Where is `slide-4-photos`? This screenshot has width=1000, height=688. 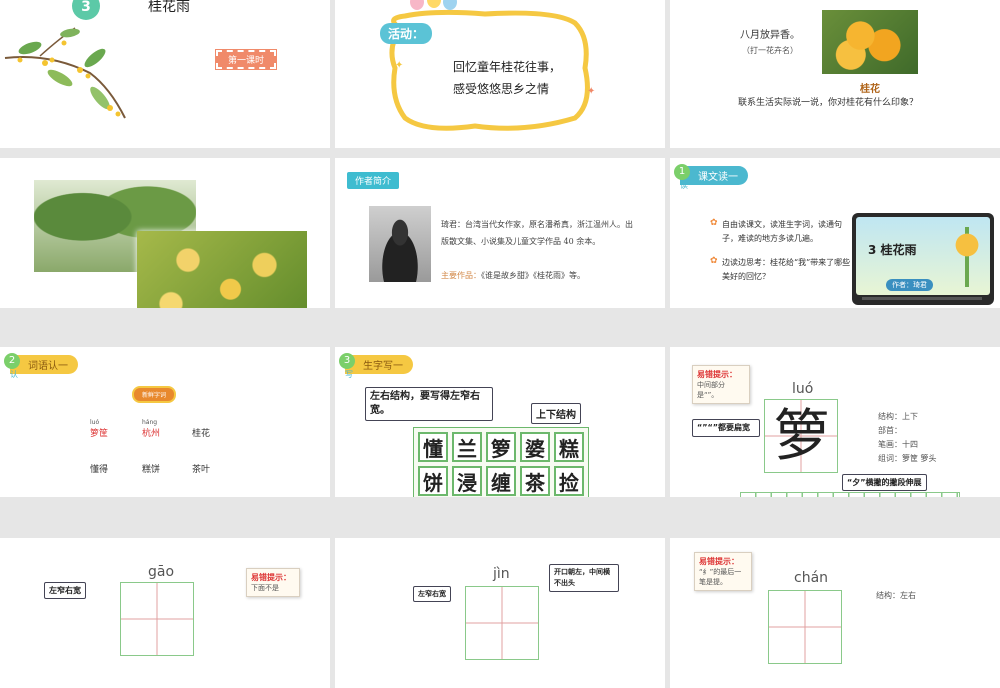 slide-4-photos is located at coordinates (165, 233).